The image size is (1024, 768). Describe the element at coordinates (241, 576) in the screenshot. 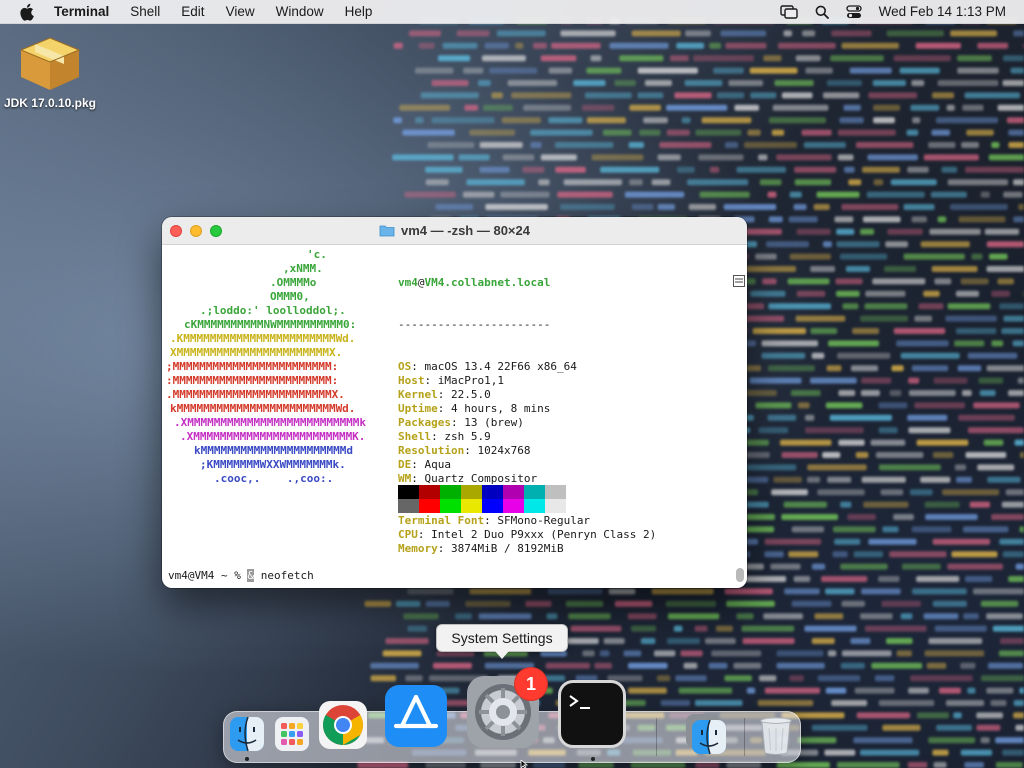

I see `shell-prompt-line: vm4@VM4 ~ % & neofetch` at that location.